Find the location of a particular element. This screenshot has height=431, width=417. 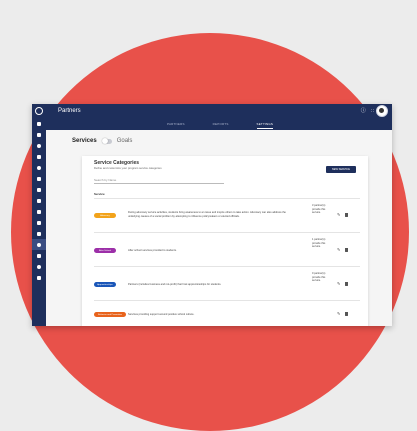

service-badge: After School is located at coordinates (105, 250).